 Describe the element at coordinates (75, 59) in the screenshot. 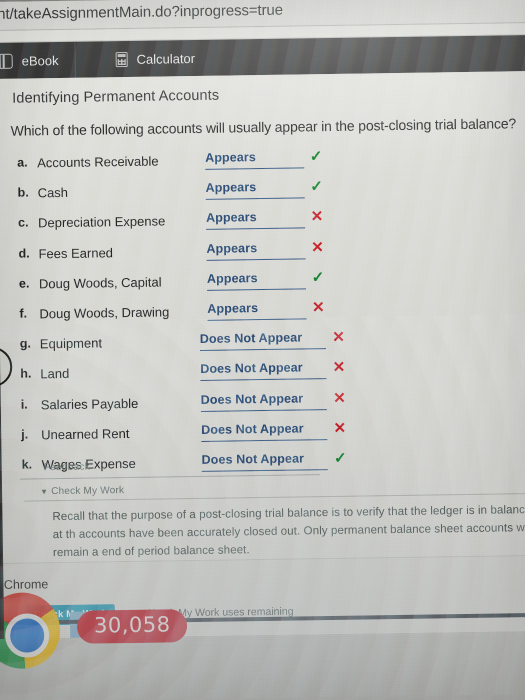

I see `toolbar-divider` at that location.